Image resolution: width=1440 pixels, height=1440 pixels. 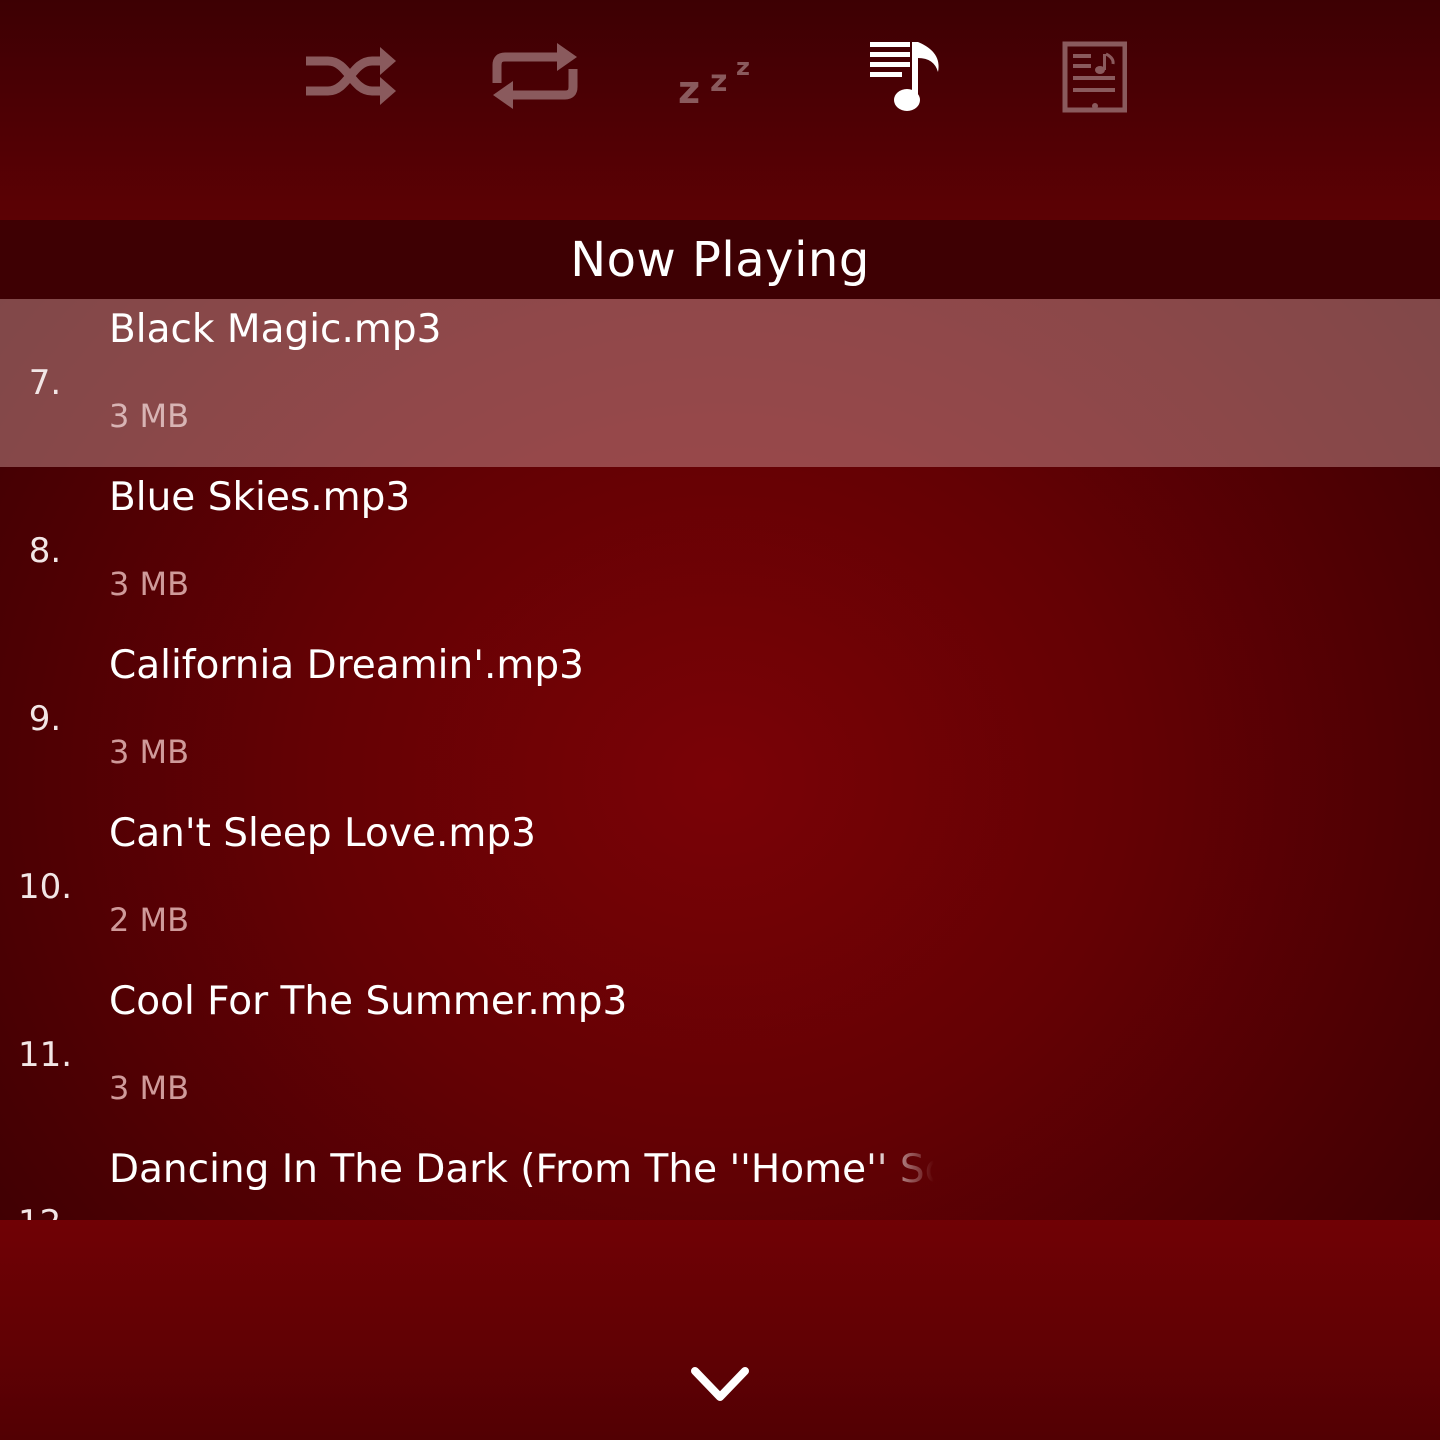 What do you see at coordinates (720, 1055) in the screenshot?
I see `playlist-item: 11. Cool For The Summer.mp3 3 MB` at bounding box center [720, 1055].